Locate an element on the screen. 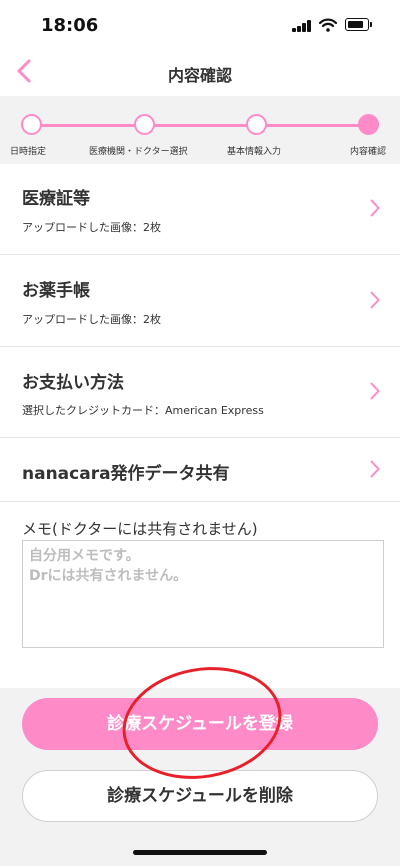 Image resolution: width=400 pixels, height=866 pixels. row-seizure-data-sharing: nanacara発作データ共有 is located at coordinates (200, 470).